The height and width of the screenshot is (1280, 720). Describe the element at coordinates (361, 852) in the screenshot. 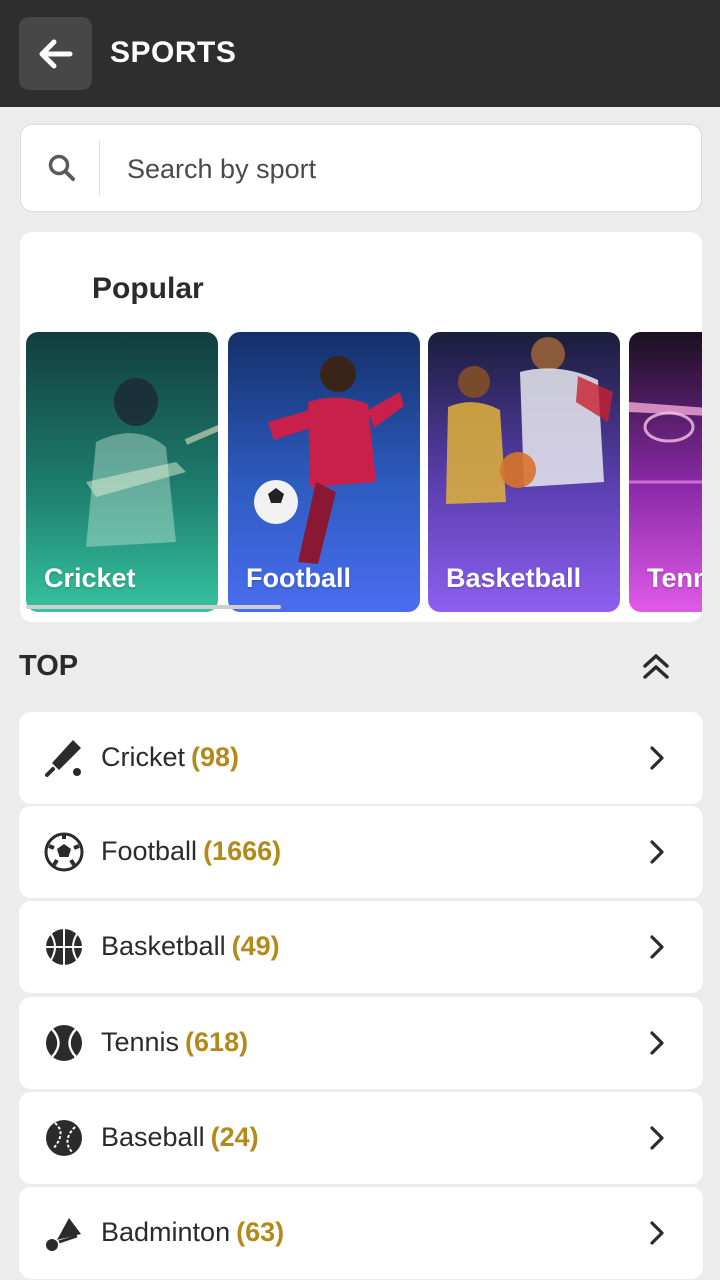

I see `sport-row-football: Football (1666)` at that location.